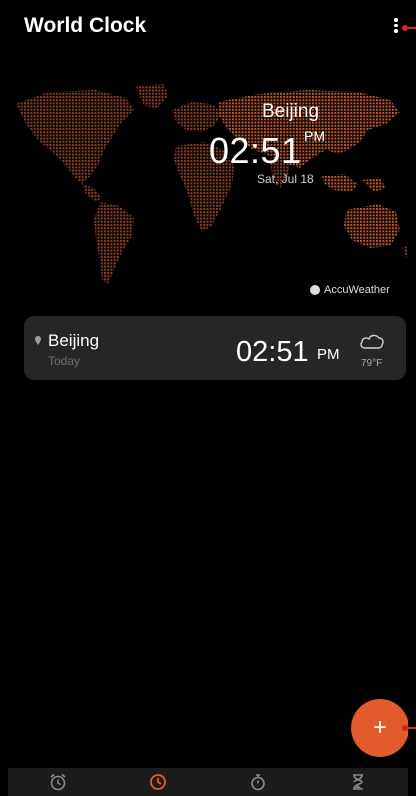  I want to click on alarm-clock-icon, so click(58, 782).